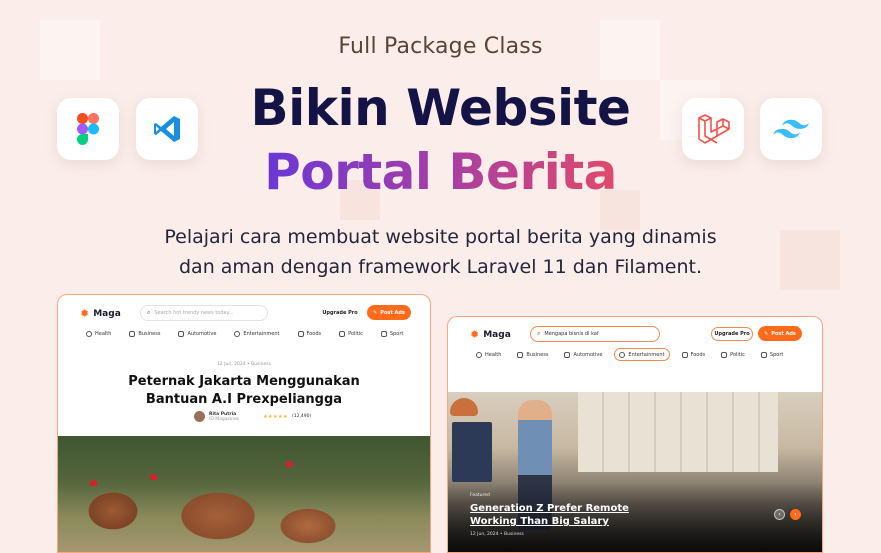  I want to click on rating-count: (12,490), so click(301, 416).